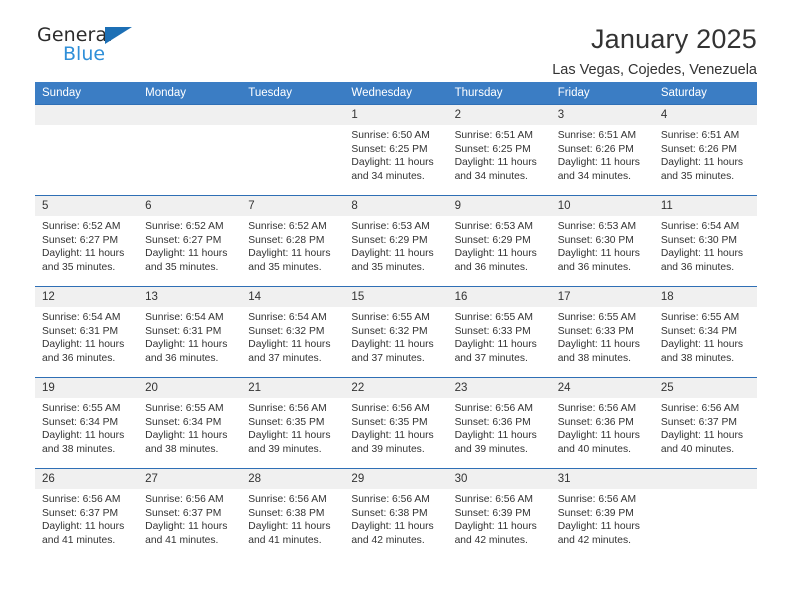 Image resolution: width=792 pixels, height=612 pixels. I want to click on day-detail-line: and 36 minutes., so click(594, 267).